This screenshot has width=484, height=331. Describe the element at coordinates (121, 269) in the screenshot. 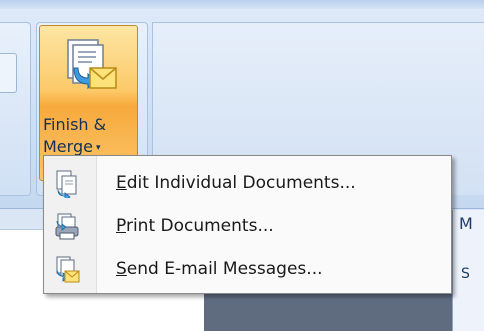

I see `accelerator-key: S` at that location.